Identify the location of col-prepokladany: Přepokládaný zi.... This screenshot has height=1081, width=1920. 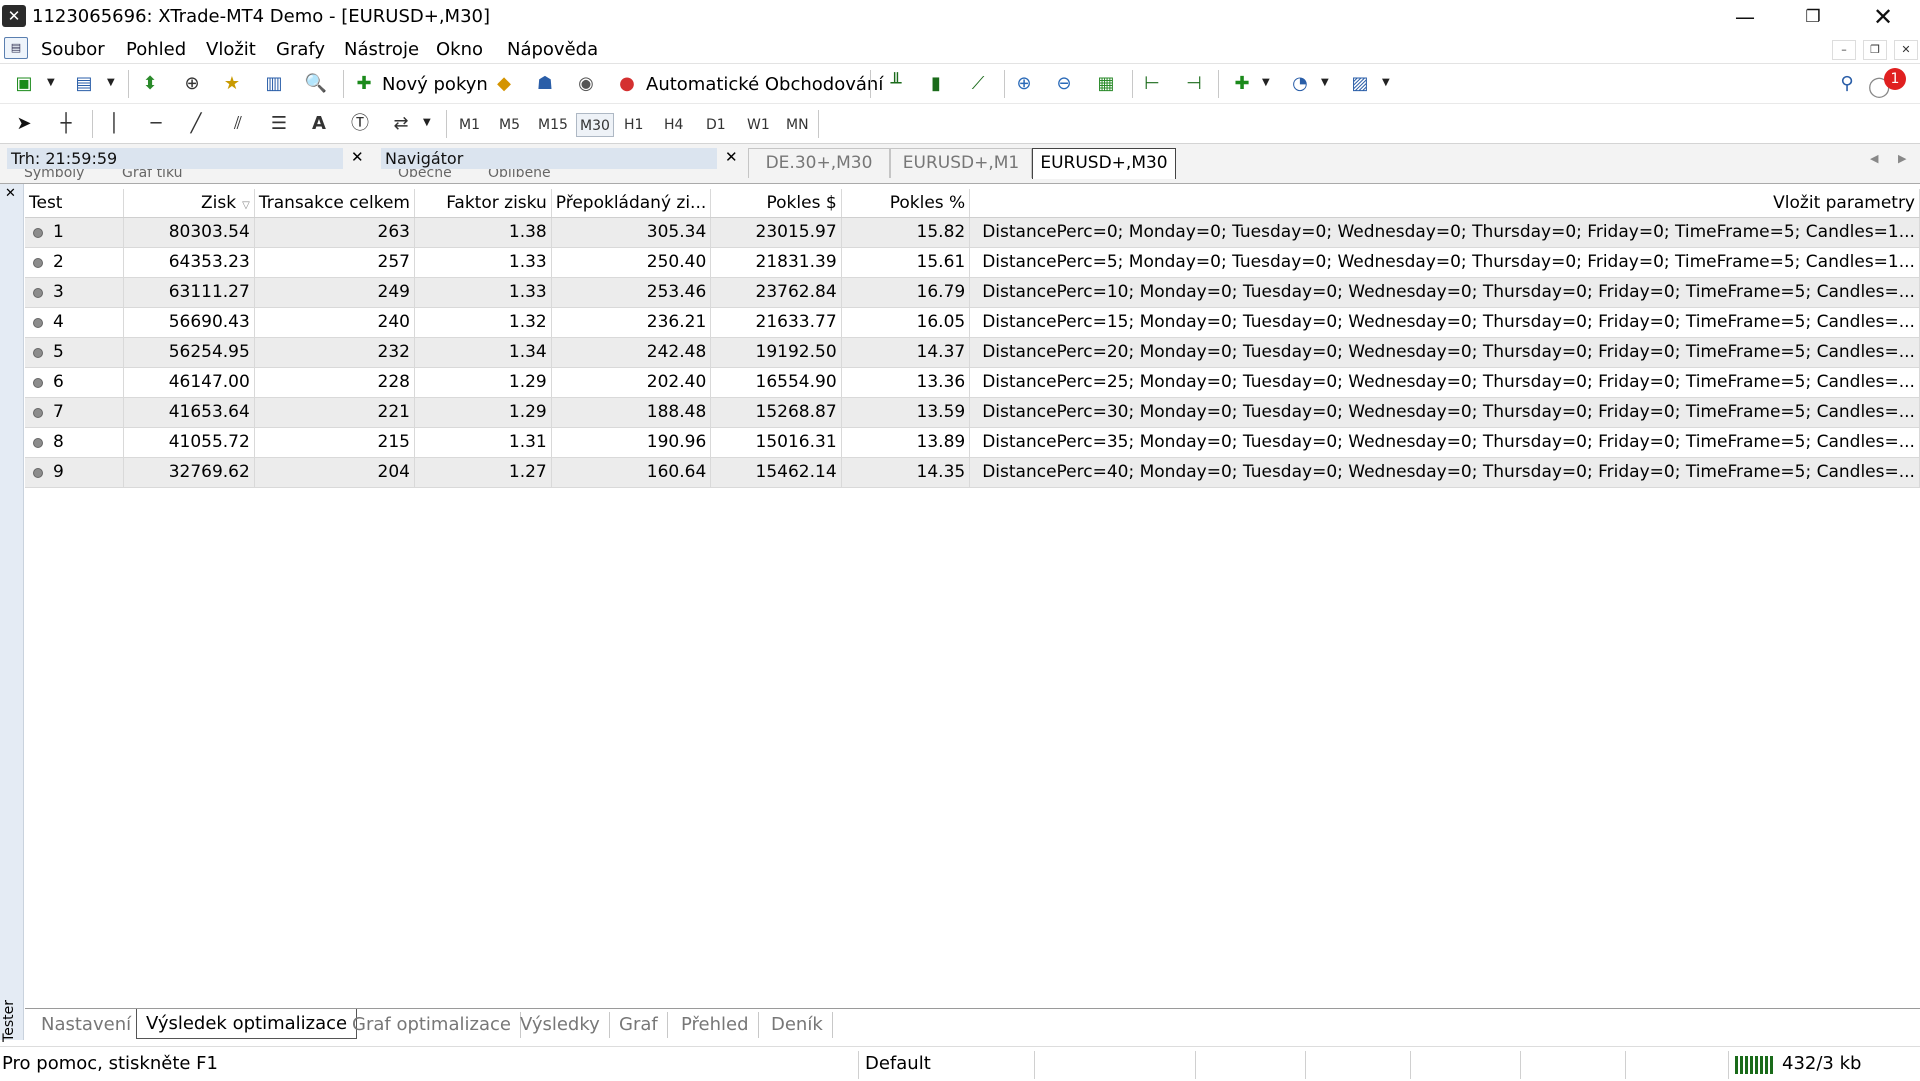
(631, 203).